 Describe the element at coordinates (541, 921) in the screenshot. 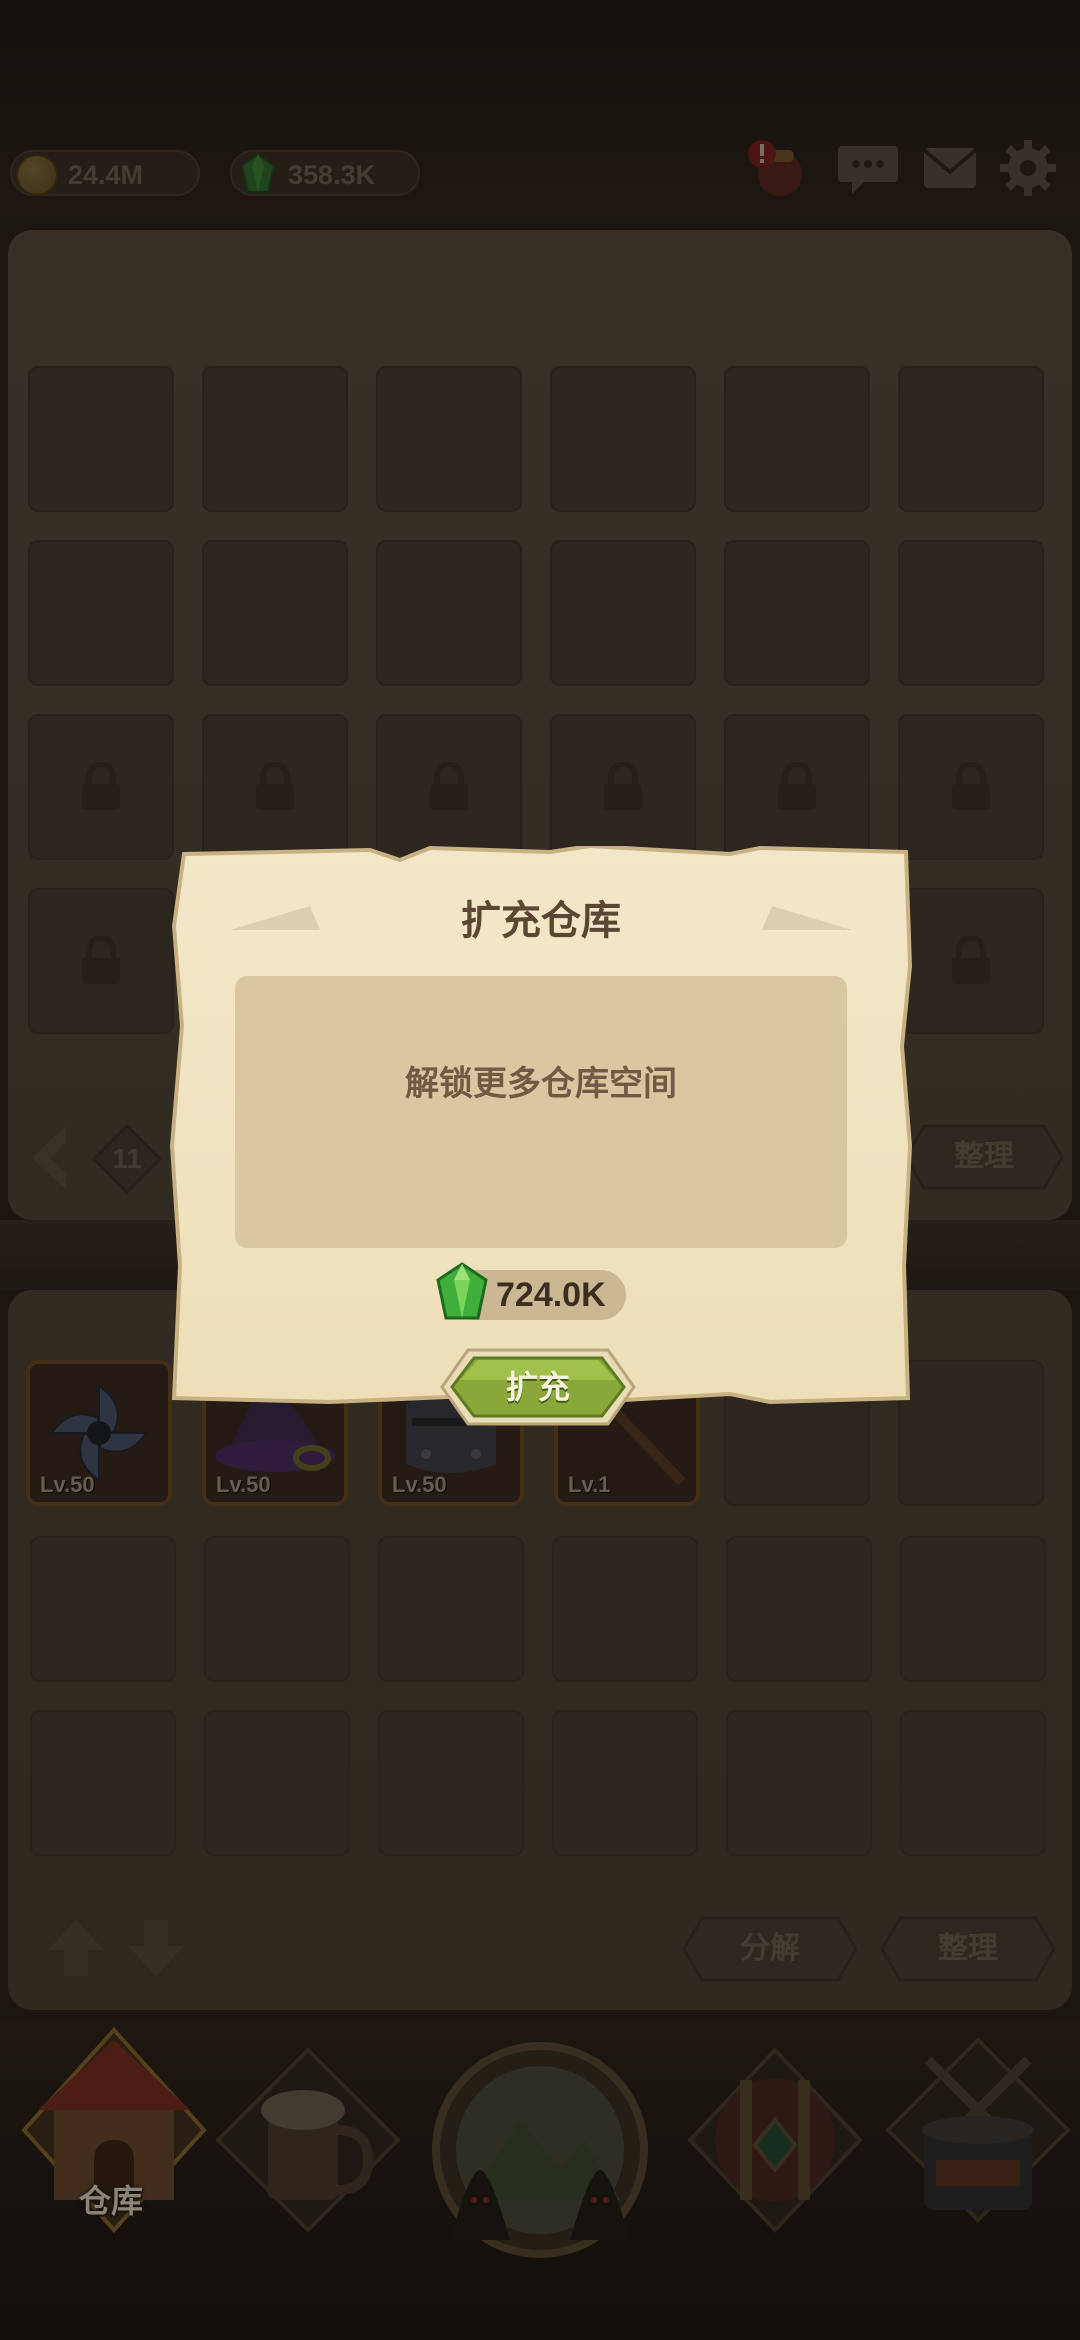

I see `dialog-title: 扩充仓库` at that location.